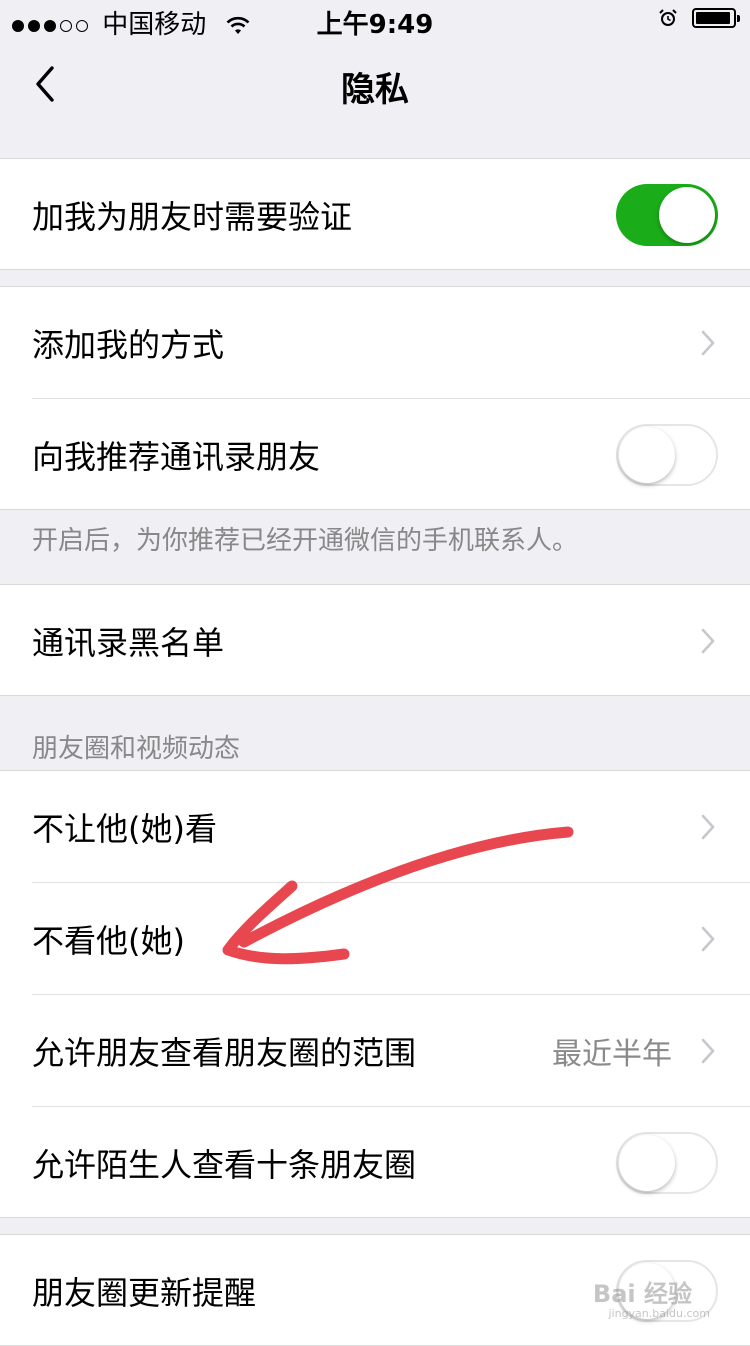 The width and height of the screenshot is (750, 1346). I want to click on setting-add-methods: 添加我的方式, so click(375, 342).